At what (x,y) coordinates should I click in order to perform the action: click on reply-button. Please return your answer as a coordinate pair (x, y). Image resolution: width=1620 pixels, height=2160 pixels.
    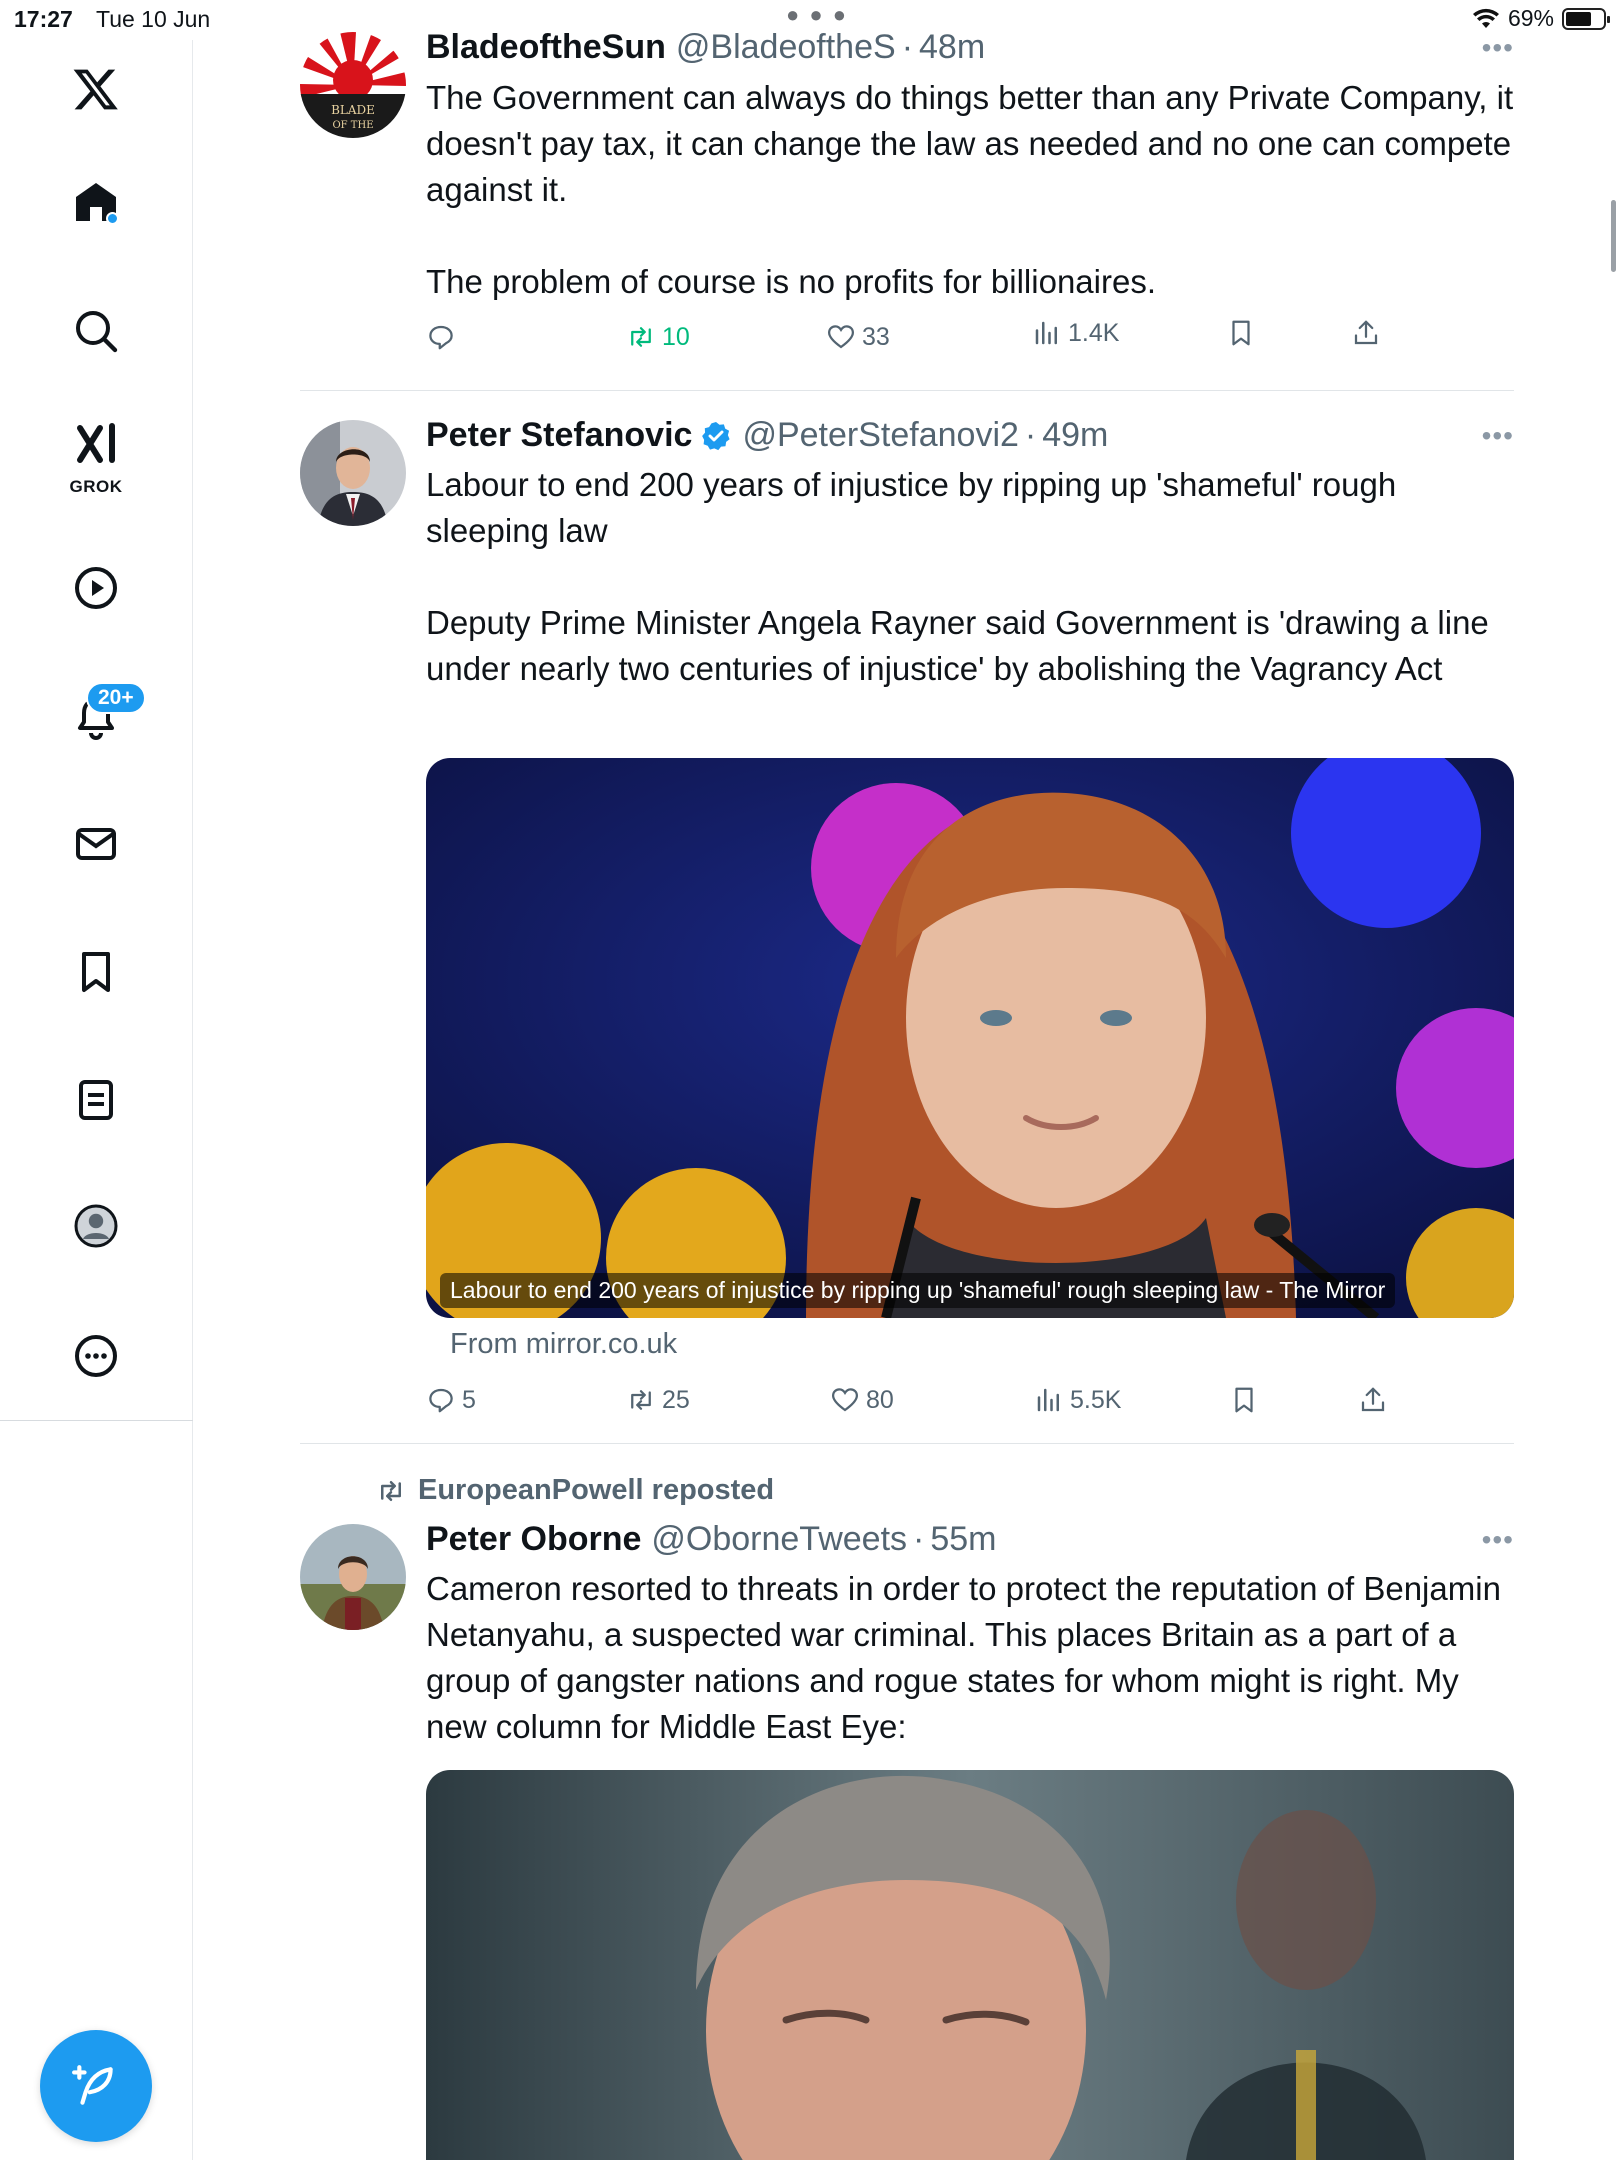
    Looking at the image, I should click on (444, 337).